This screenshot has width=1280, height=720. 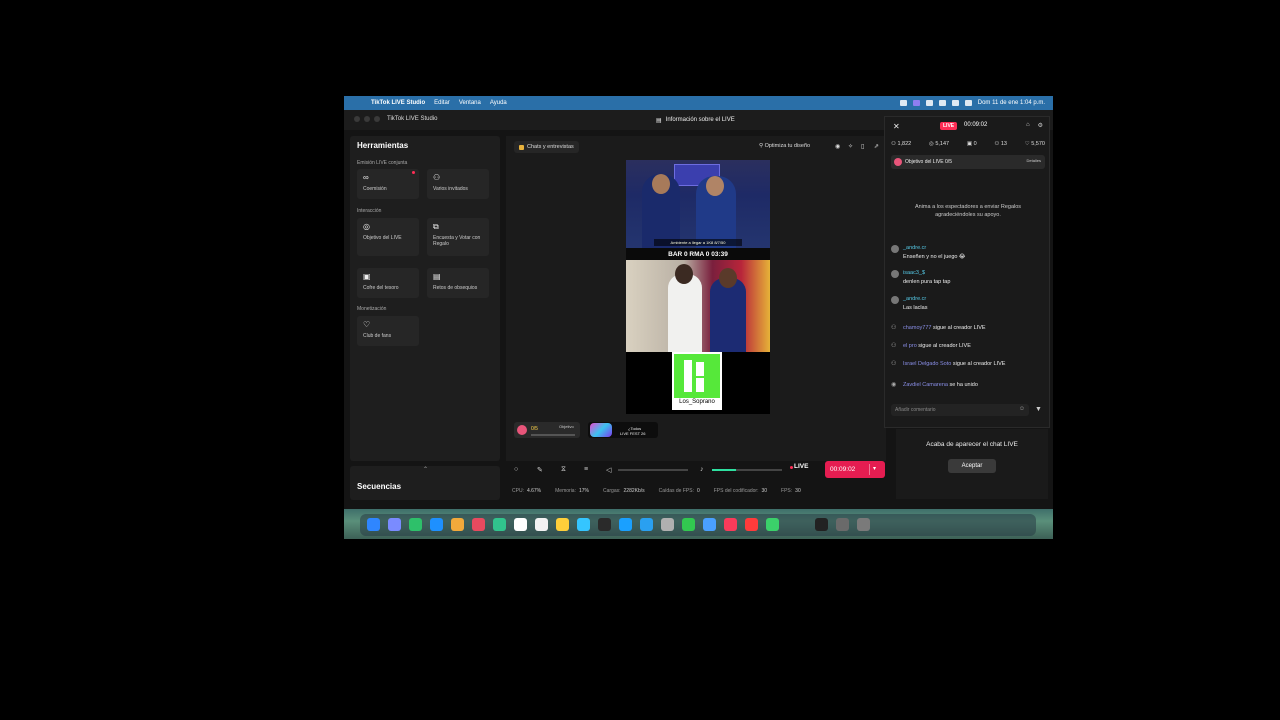 What do you see at coordinates (862, 146) in the screenshot?
I see `phone-layout-icon: ▯` at bounding box center [862, 146].